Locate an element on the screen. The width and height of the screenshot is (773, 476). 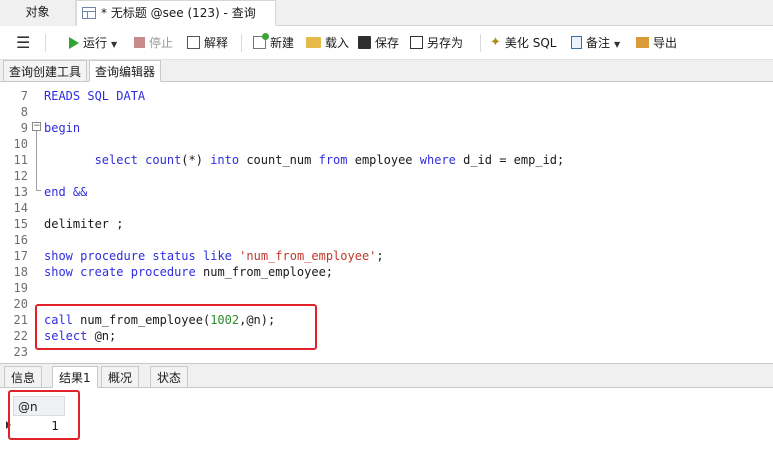
tab-profile: 概况 is located at coordinates (120, 377).